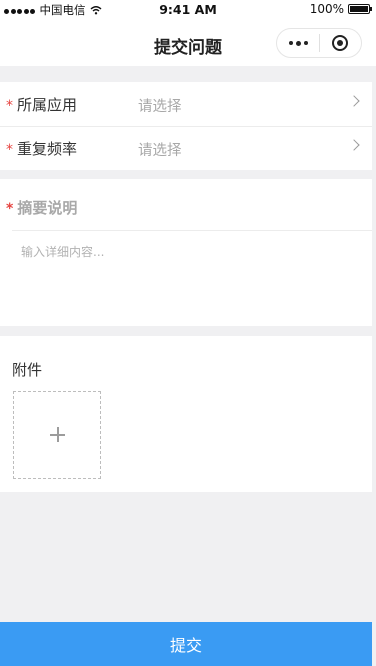 This screenshot has width=376, height=666. What do you see at coordinates (186, 644) in the screenshot?
I see `submit-button: 提交` at bounding box center [186, 644].